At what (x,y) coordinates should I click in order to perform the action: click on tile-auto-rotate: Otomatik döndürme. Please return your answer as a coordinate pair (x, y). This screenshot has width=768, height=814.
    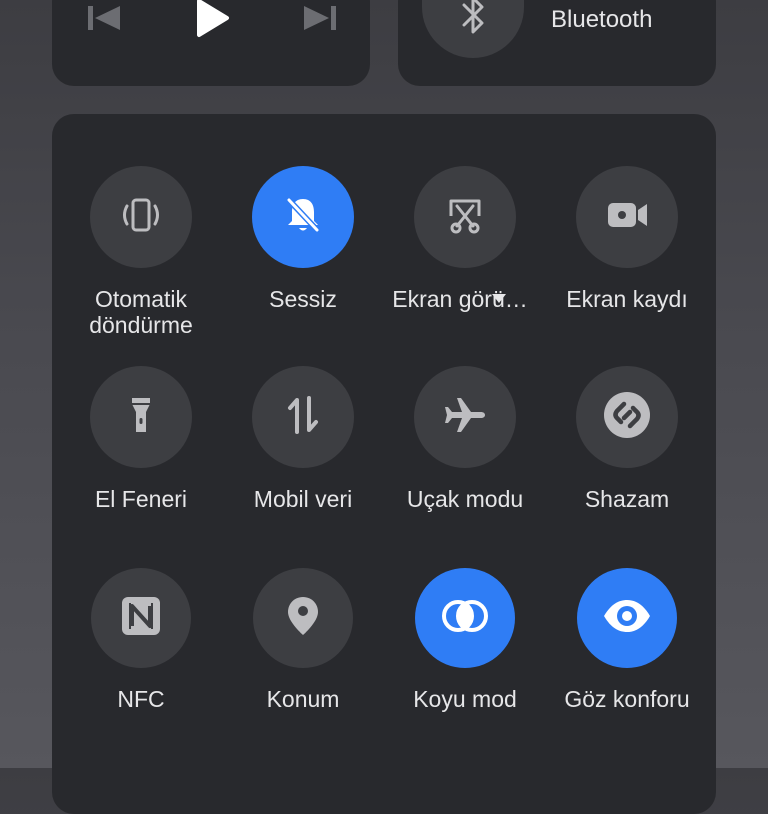
    Looking at the image, I should click on (141, 261).